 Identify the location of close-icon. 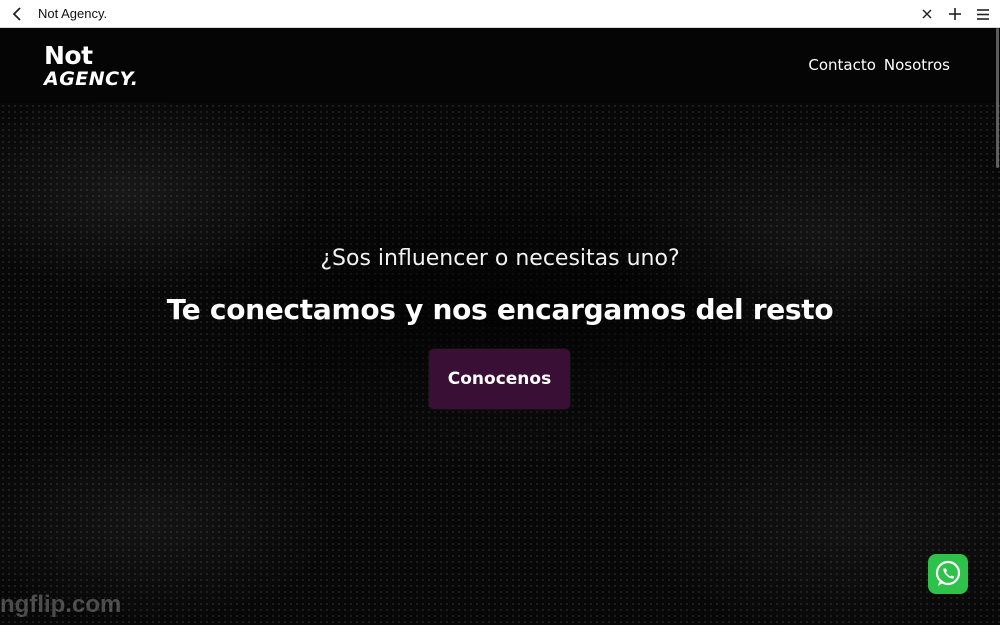
(927, 14).